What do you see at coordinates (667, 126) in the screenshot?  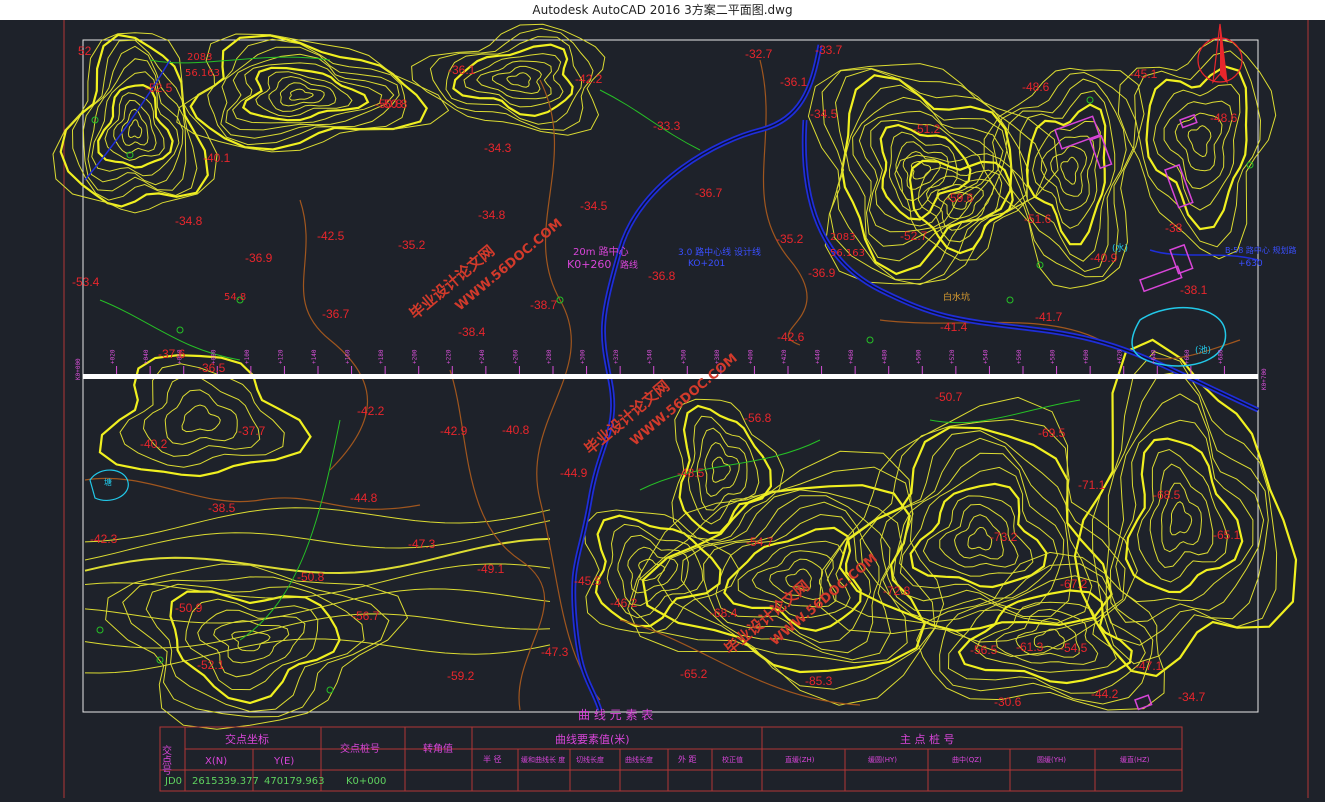 I see `elevation-label: -33.3` at bounding box center [667, 126].